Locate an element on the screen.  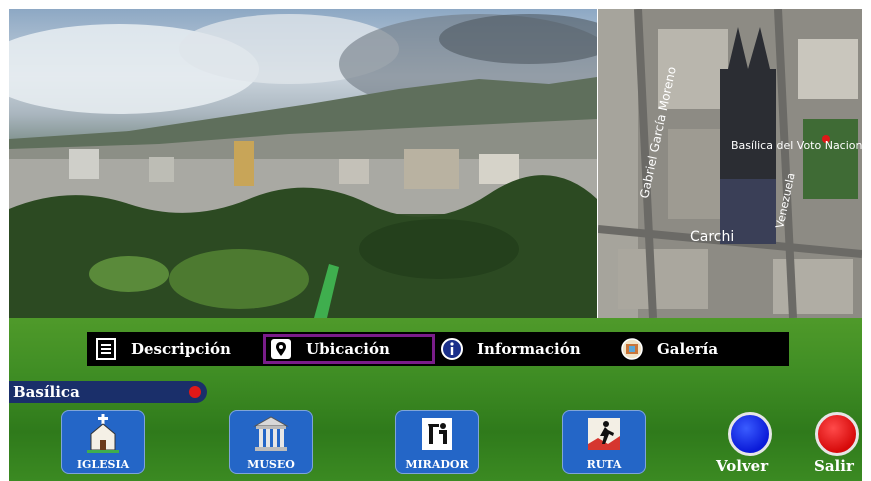
document-icon is located at coordinates (106, 349).